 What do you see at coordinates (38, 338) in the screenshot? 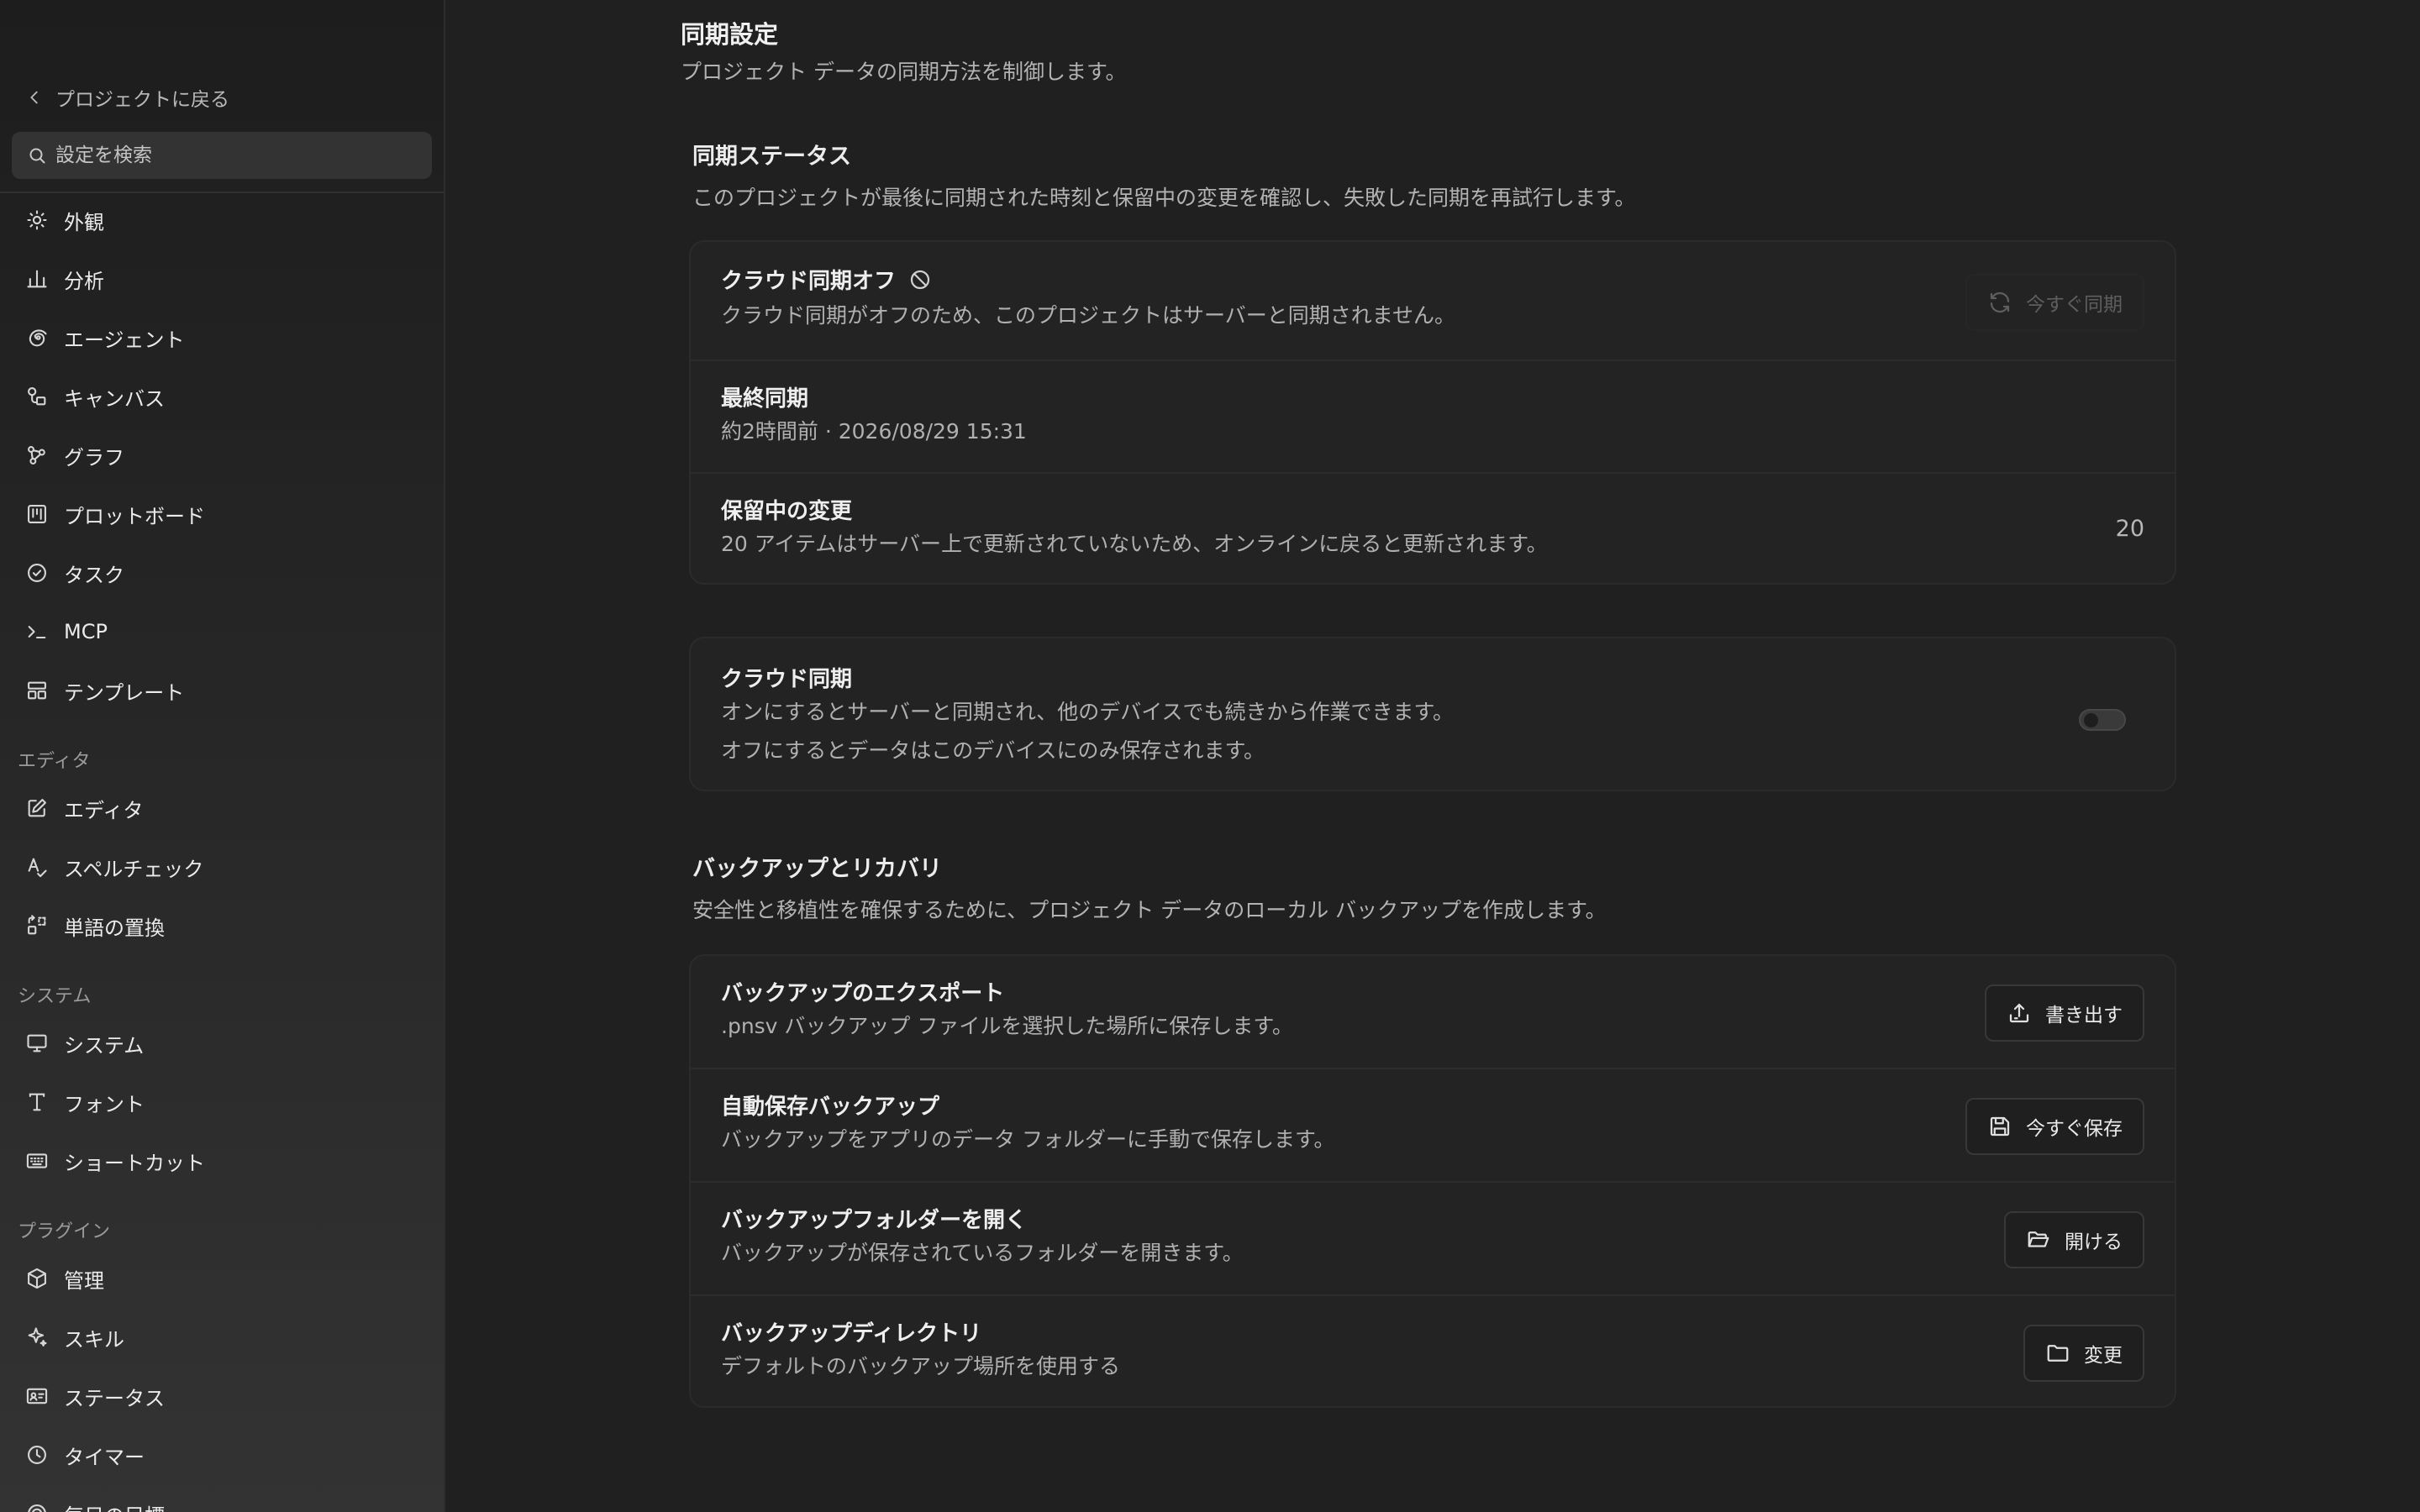
I see `spiral-icon` at bounding box center [38, 338].